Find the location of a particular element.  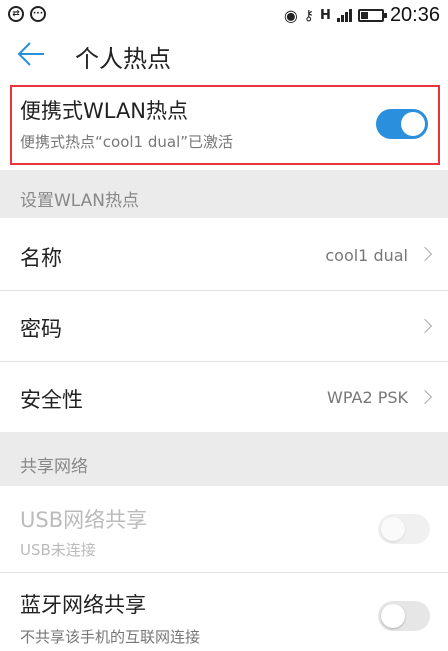

message-icon: ··· is located at coordinates (38, 14).